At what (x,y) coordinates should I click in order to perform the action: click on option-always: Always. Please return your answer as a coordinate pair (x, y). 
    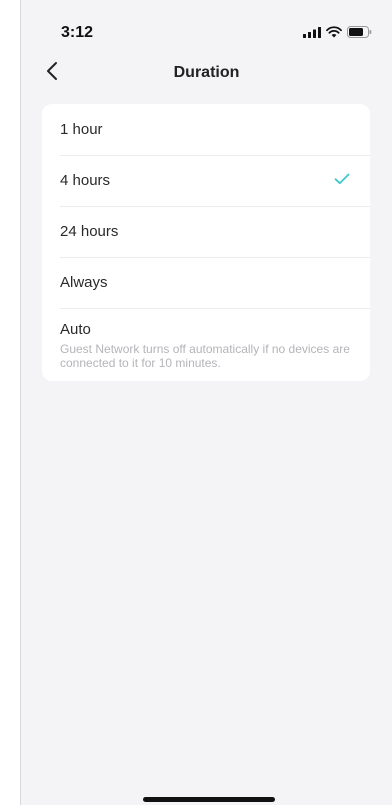
    Looking at the image, I should click on (206, 282).